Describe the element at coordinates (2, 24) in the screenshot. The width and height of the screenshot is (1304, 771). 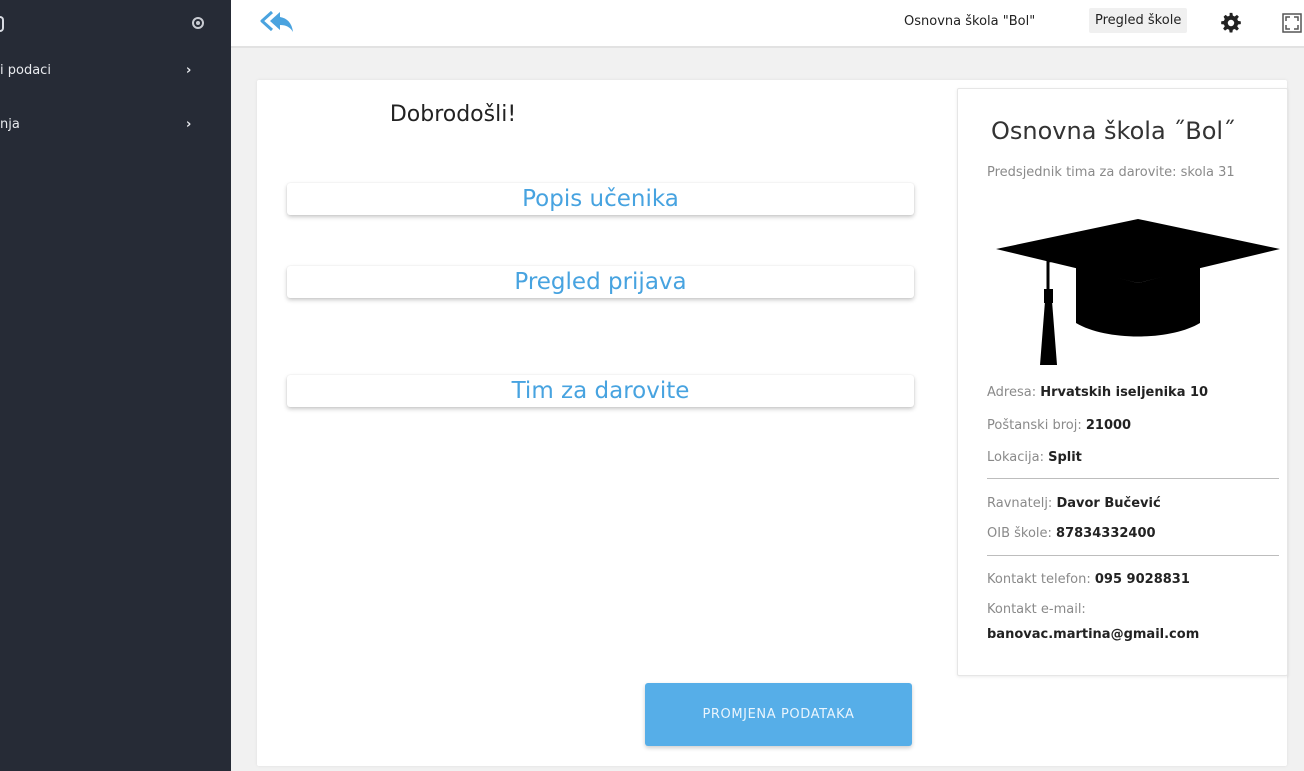
I see `sidebar-logo-icon` at that location.